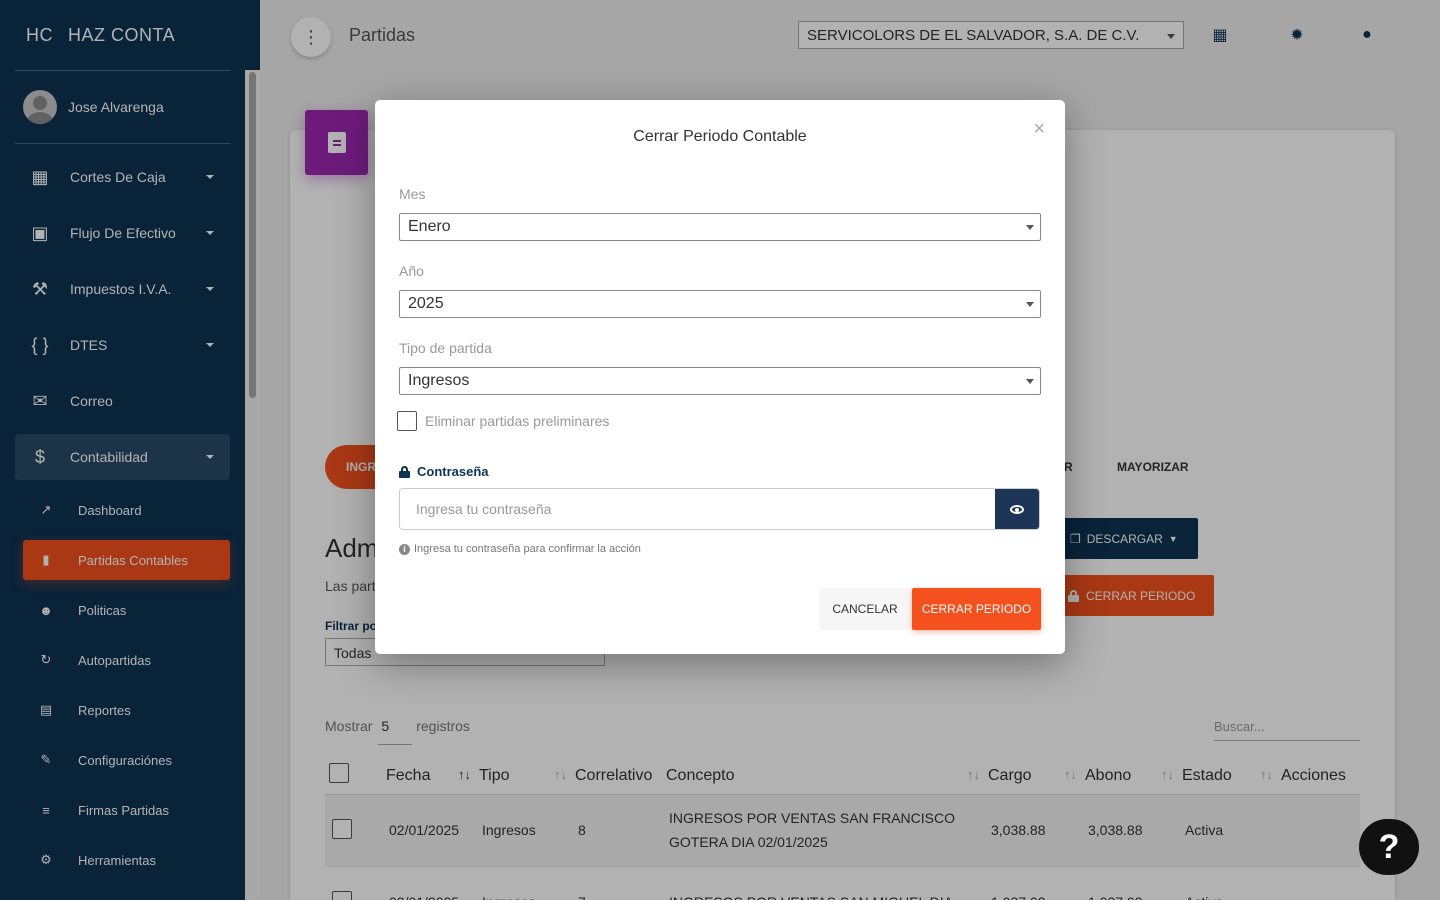  Describe the element at coordinates (404, 471) in the screenshot. I see `lock-icon` at that location.